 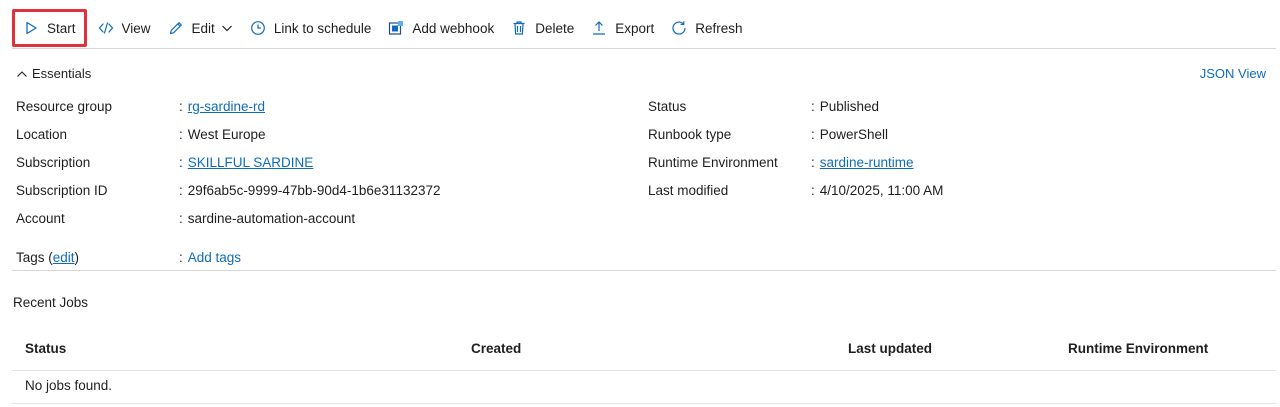 I want to click on empty-jobs-message: No jobs found., so click(x=69, y=385).